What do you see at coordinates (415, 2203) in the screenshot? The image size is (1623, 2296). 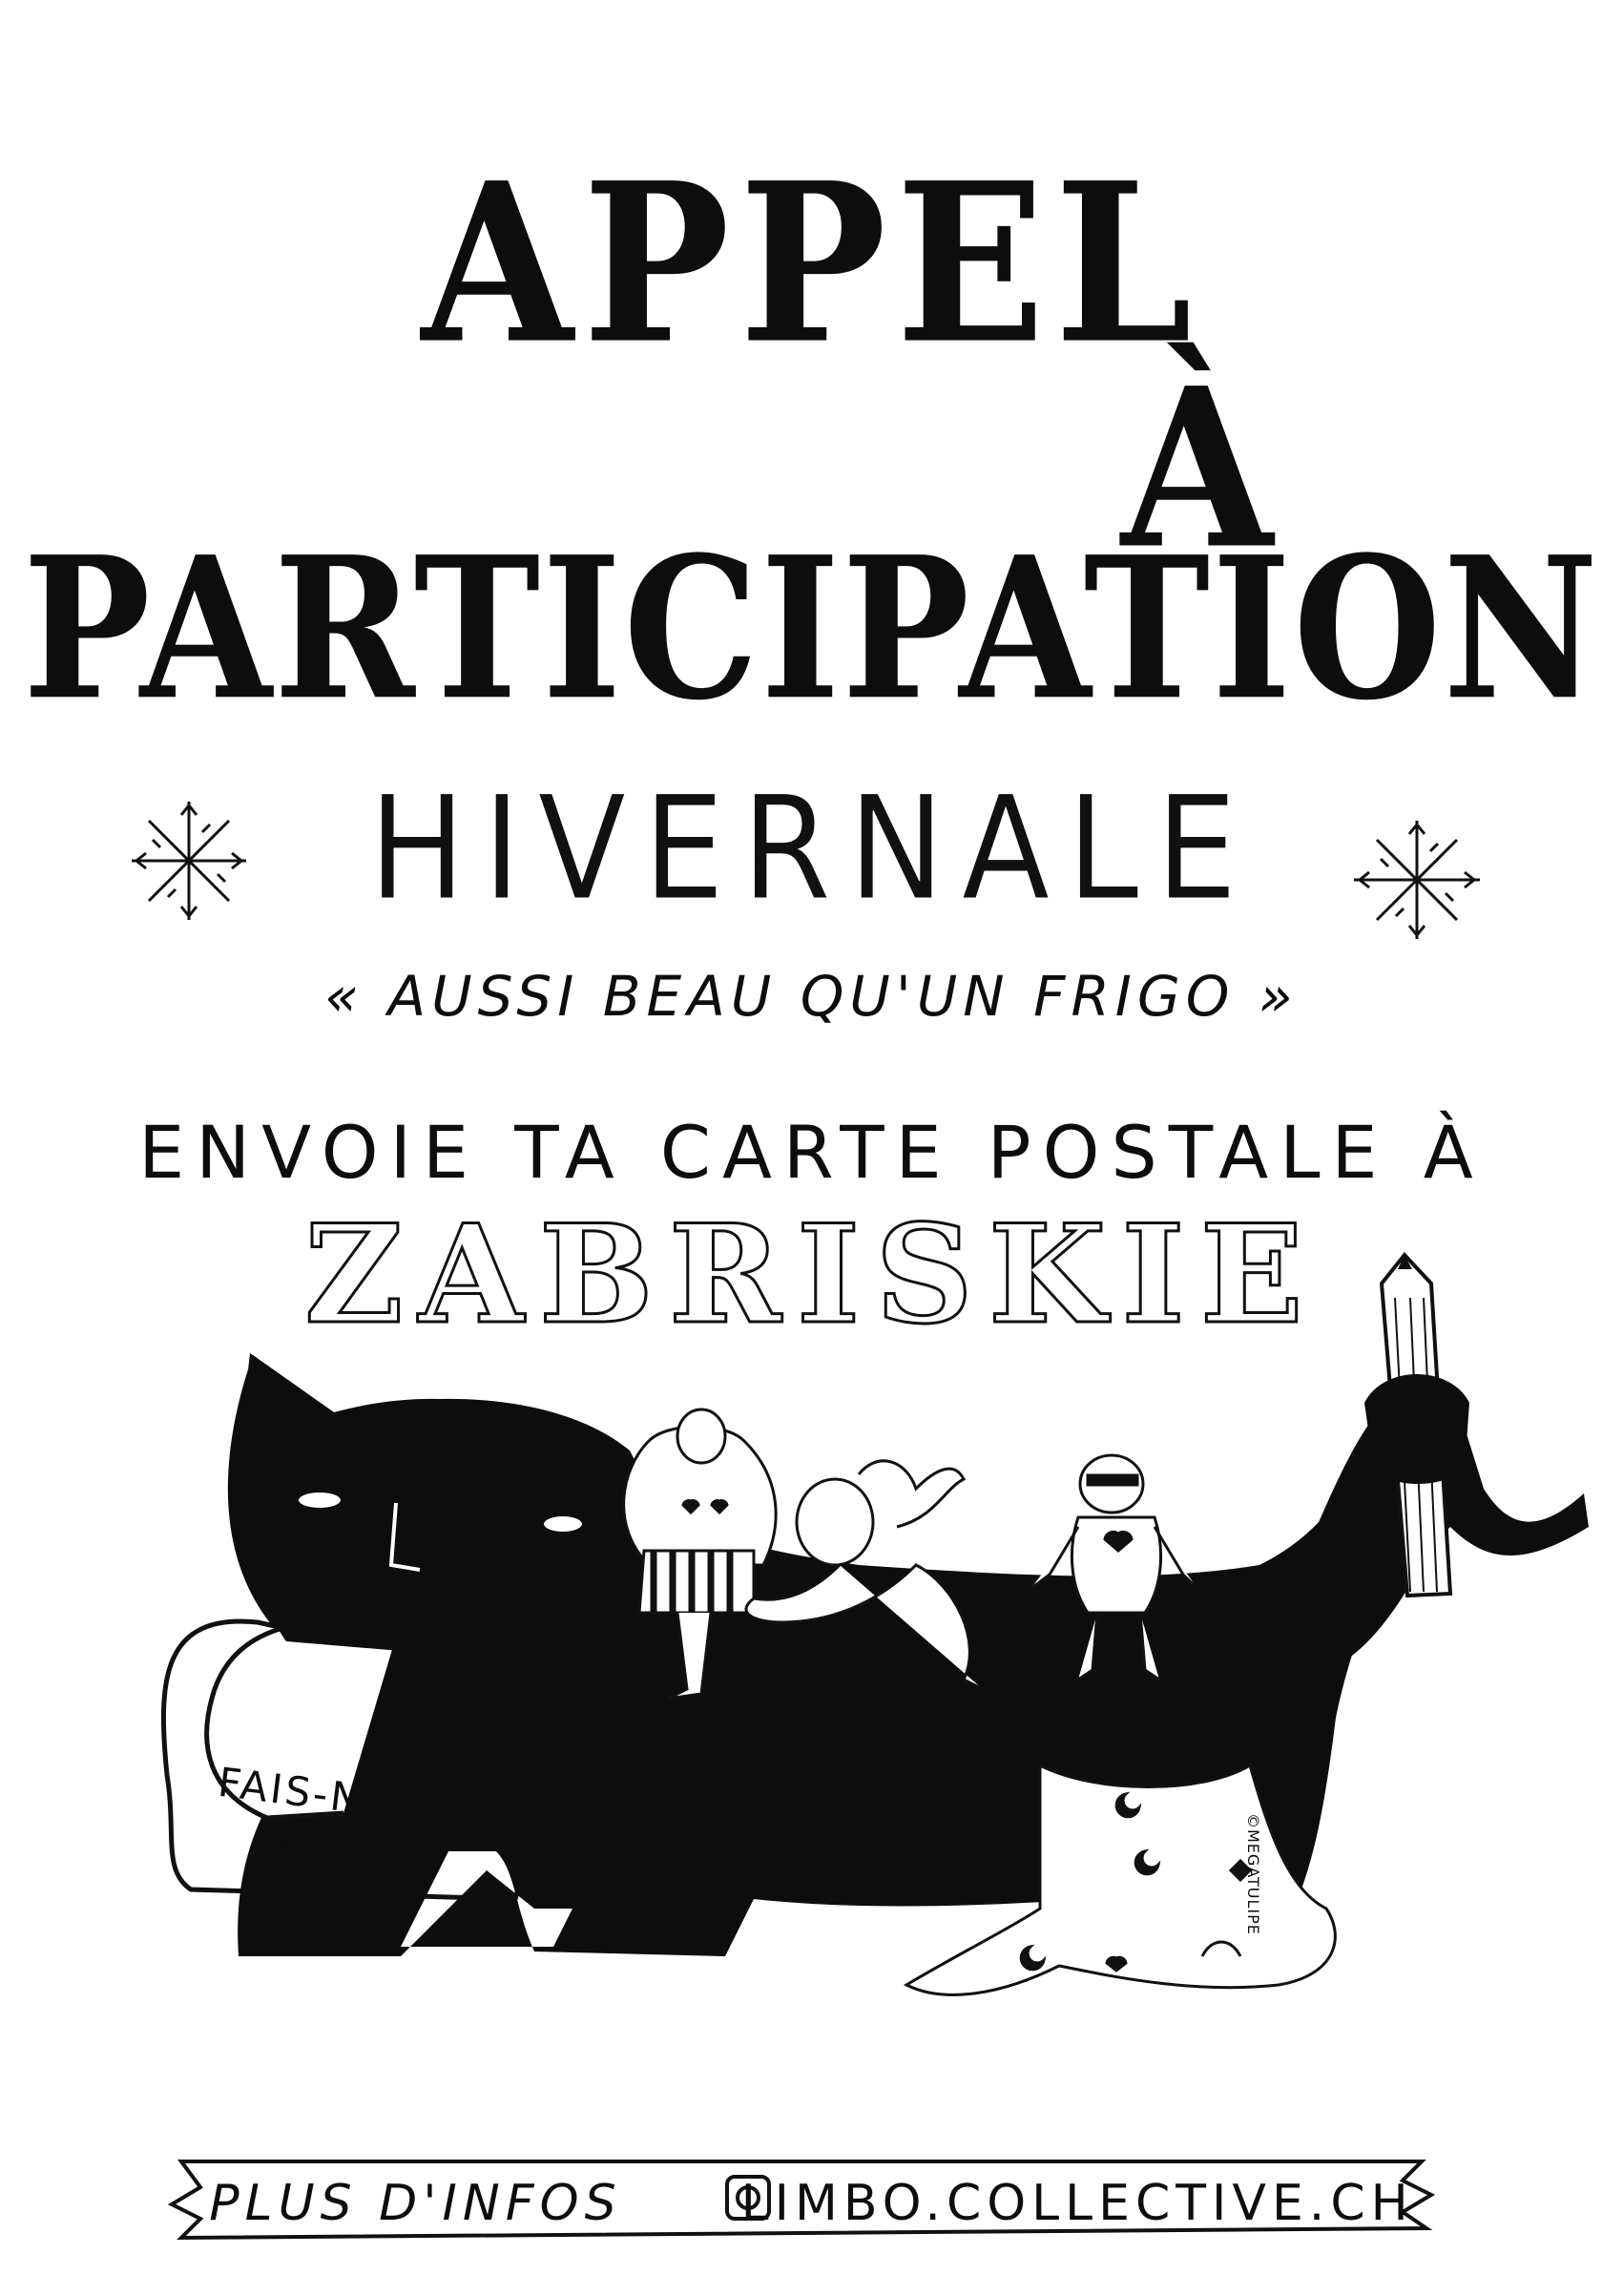 I see `banner-label: PLUS D'INFOS` at bounding box center [415, 2203].